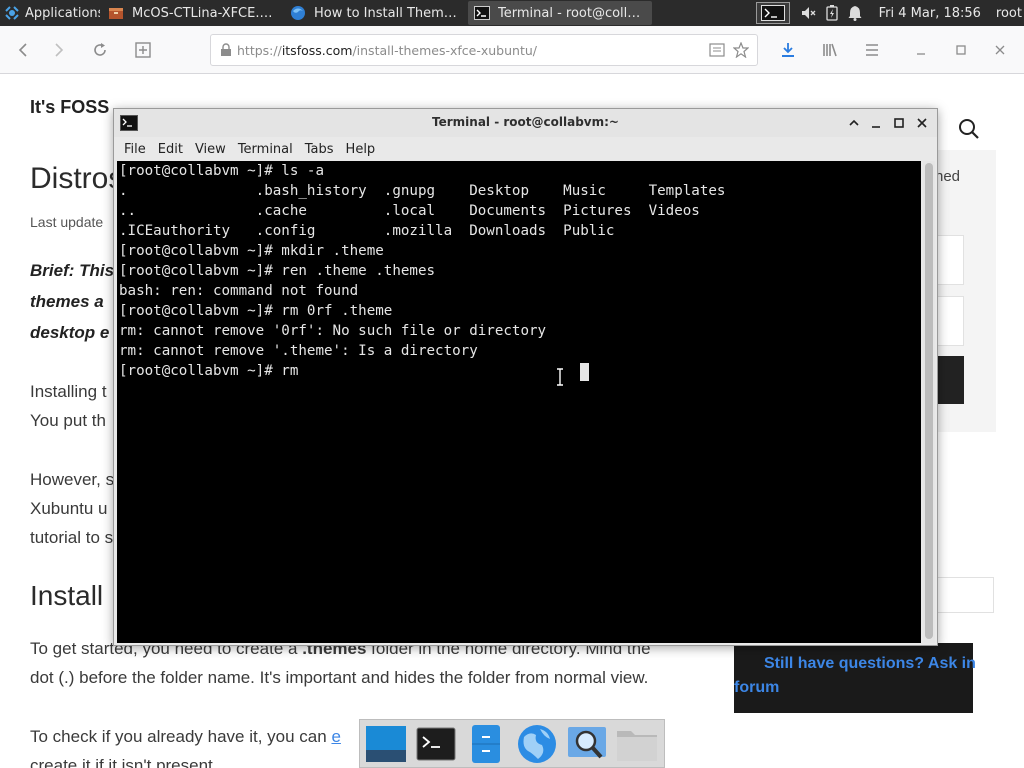 This screenshot has width=1024, height=768. I want to click on paragraph-line: However, s, so click(72, 479).